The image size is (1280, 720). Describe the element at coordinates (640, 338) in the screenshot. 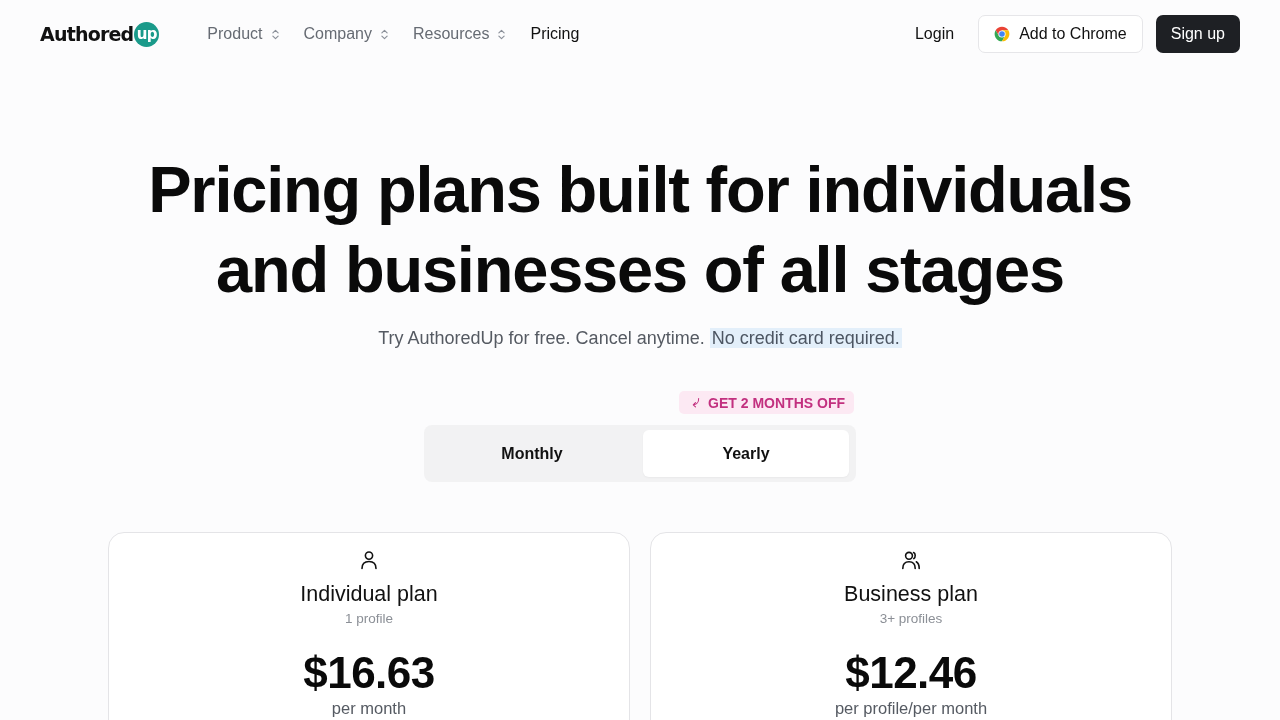

I see `subtitle: Try AuthoredUp for free. Cancel anytime. No credit card required.` at that location.